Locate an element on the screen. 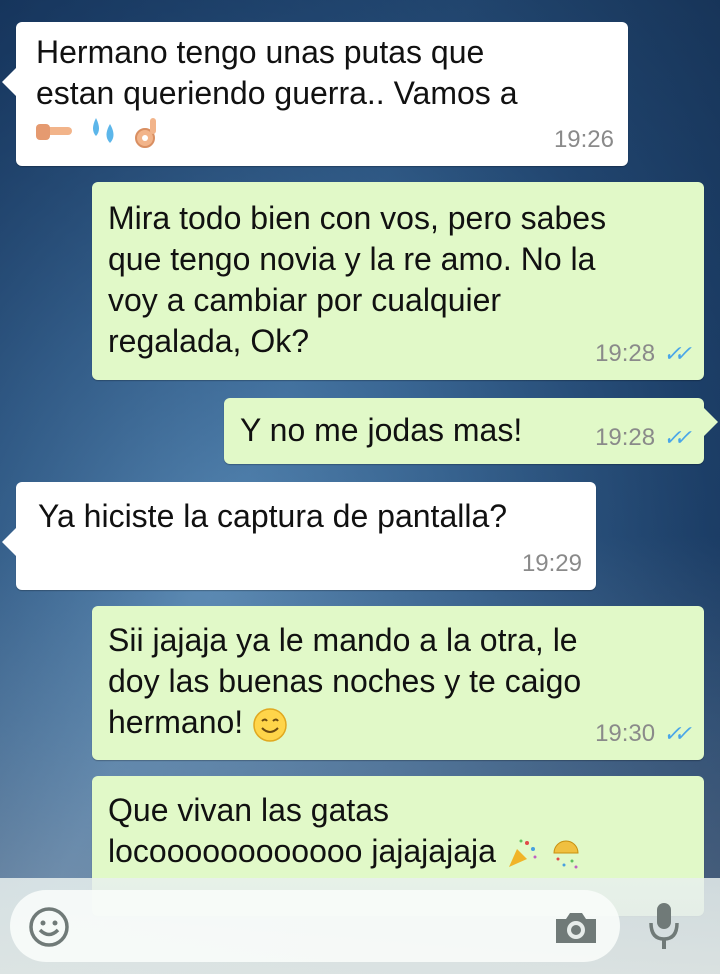 The image size is (720, 974). message-timestamp: 19:29 is located at coordinates (551, 563).